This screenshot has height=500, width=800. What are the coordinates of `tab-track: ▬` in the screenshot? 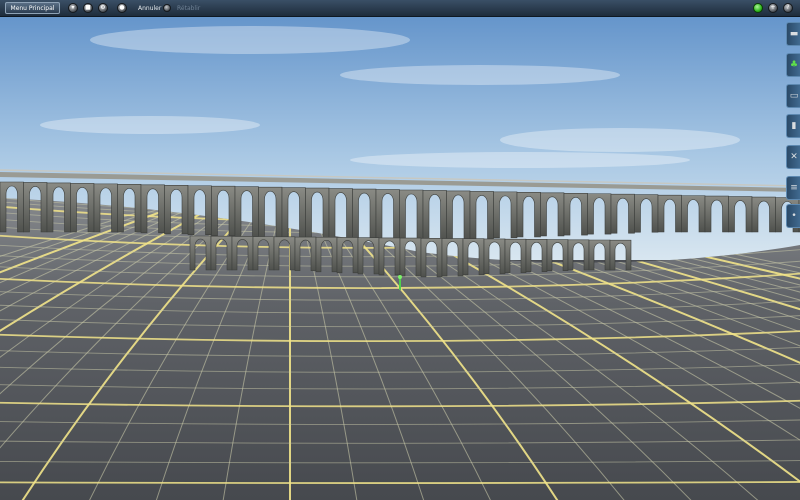 It's located at (793, 34).